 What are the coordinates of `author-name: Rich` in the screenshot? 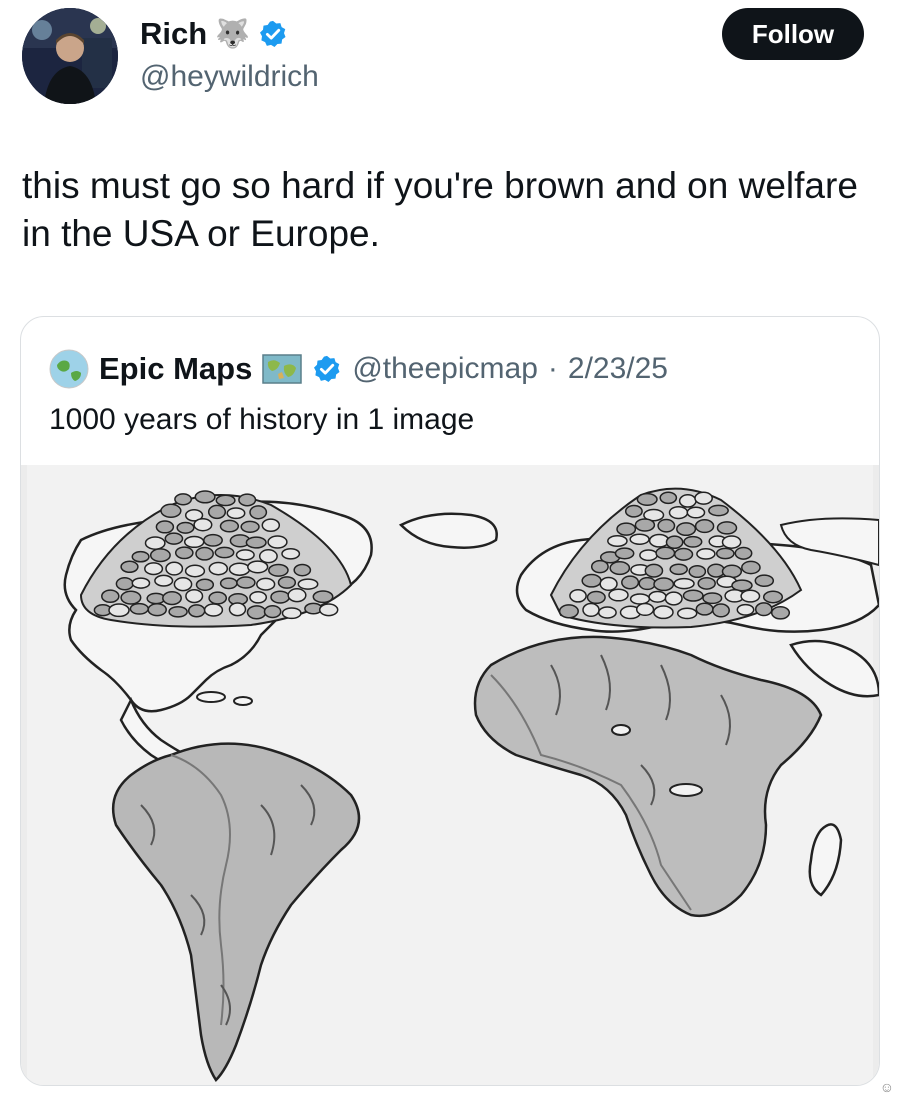 It's located at (173, 34).